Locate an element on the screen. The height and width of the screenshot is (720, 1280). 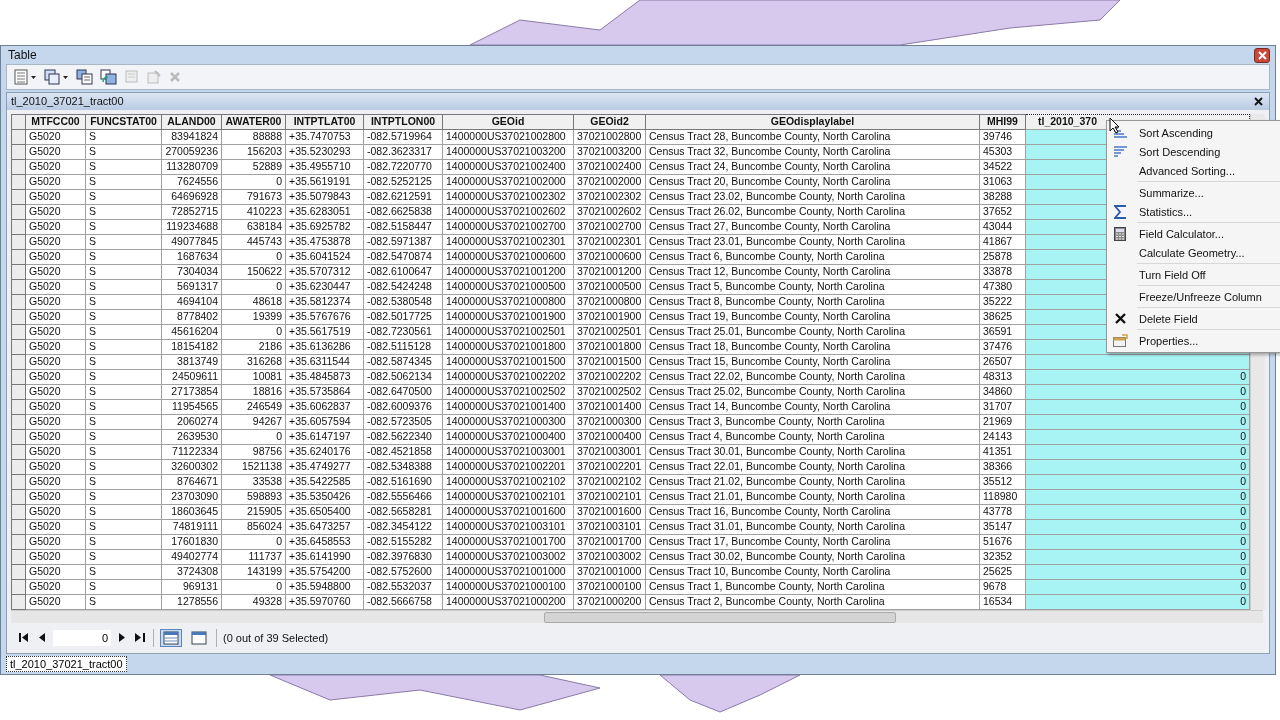
related-tables-button is located at coordinates (57, 77).